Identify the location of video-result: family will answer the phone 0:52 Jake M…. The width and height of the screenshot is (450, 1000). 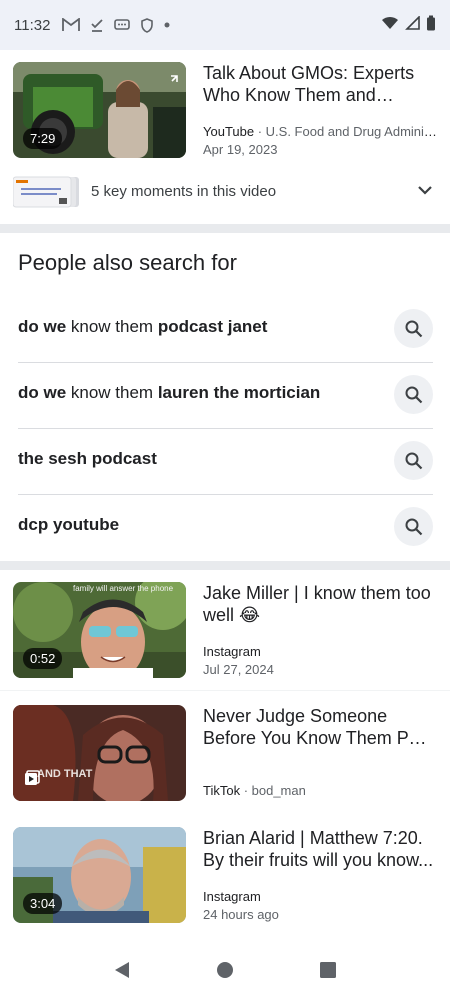
(225, 630).